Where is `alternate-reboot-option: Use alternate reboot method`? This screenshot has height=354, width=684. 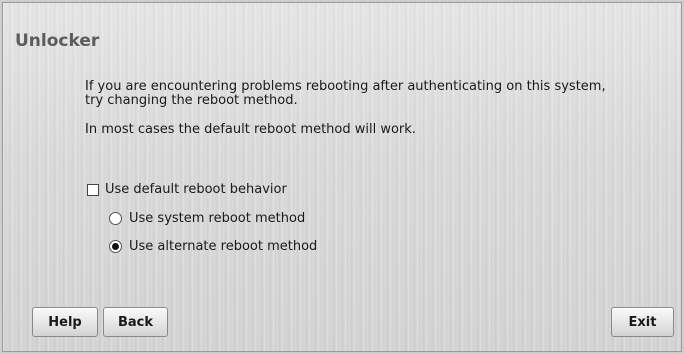 alternate-reboot-option: Use alternate reboot method is located at coordinates (213, 246).